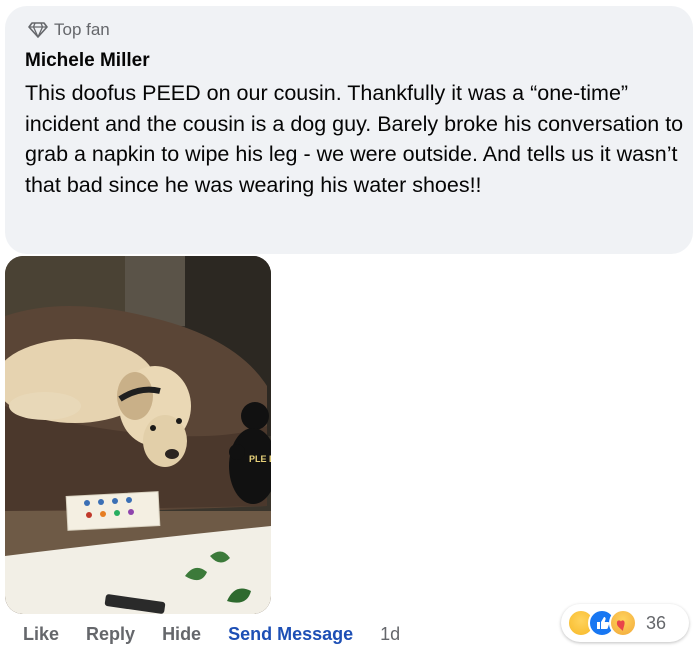 This screenshot has height=652, width=700. Describe the element at coordinates (656, 622) in the screenshot. I see `reaction-count: 36` at that location.